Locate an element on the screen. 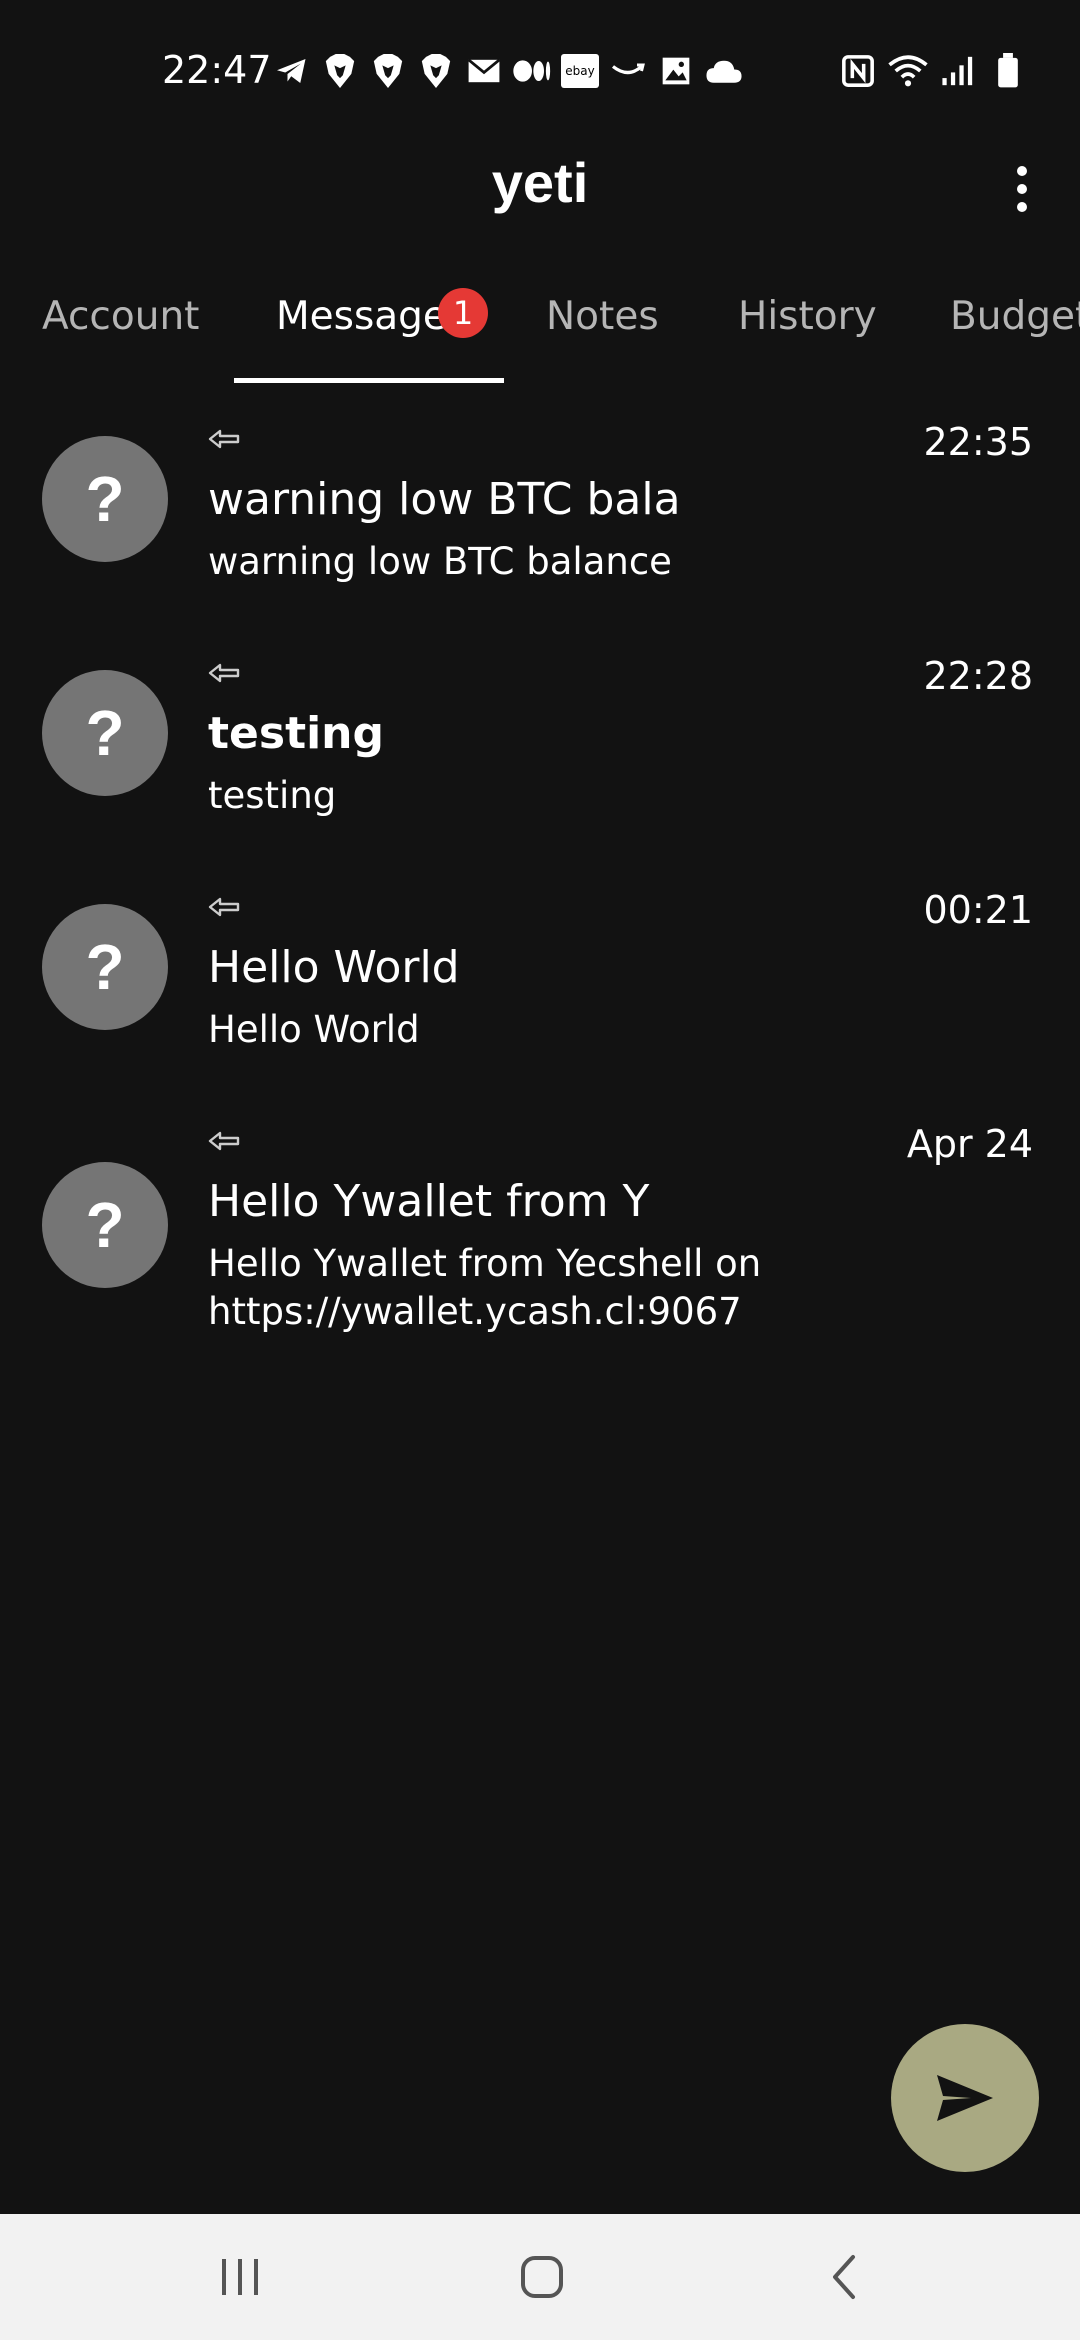  message-item: ? 00:21 Hello World Hello World is located at coordinates (540, 993).